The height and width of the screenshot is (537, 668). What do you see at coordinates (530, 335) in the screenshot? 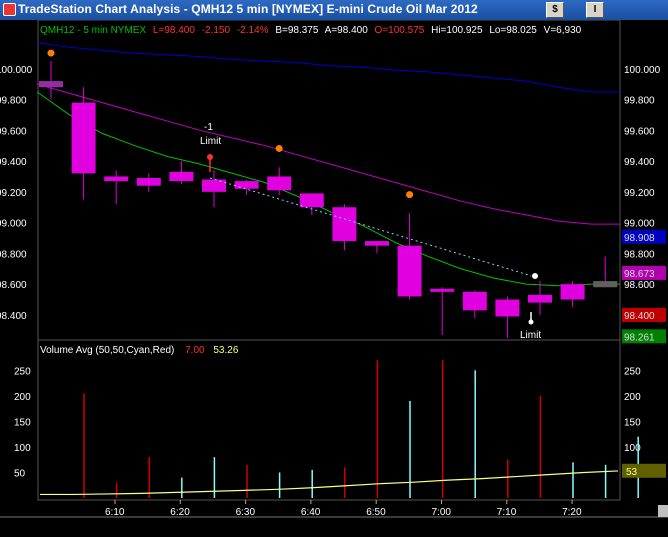
I see `buy-limit-label: Limit` at bounding box center [530, 335].